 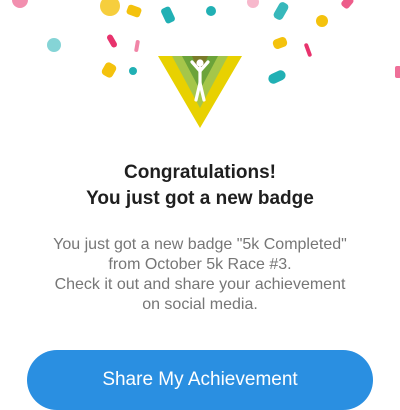 I want to click on message-line-4: on social media., so click(x=200, y=304).